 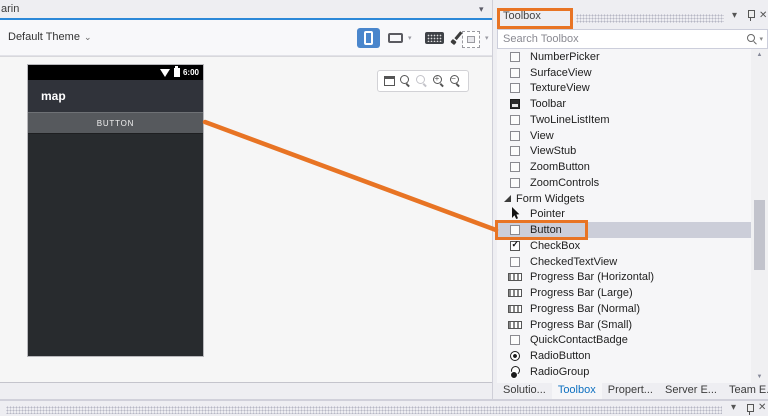 I want to click on keyboard-icon, so click(x=434, y=38).